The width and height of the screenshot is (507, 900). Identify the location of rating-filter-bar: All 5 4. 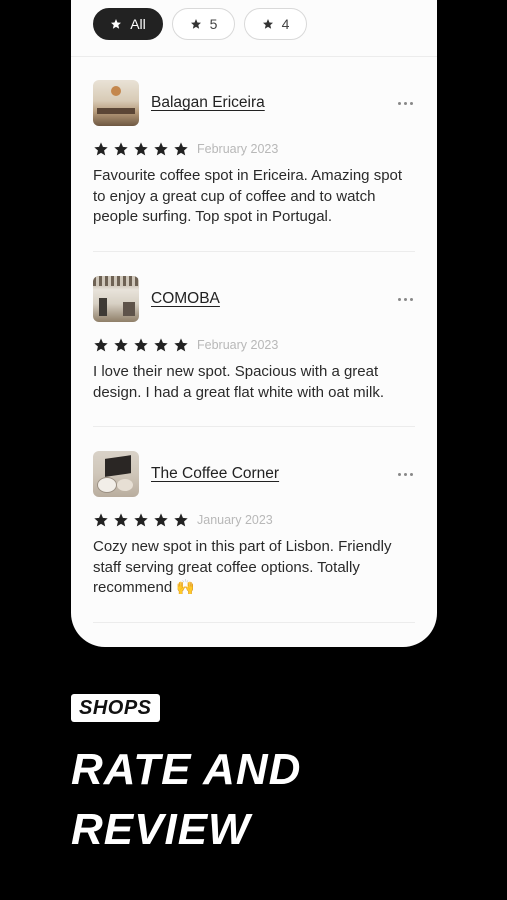
(200, 24).